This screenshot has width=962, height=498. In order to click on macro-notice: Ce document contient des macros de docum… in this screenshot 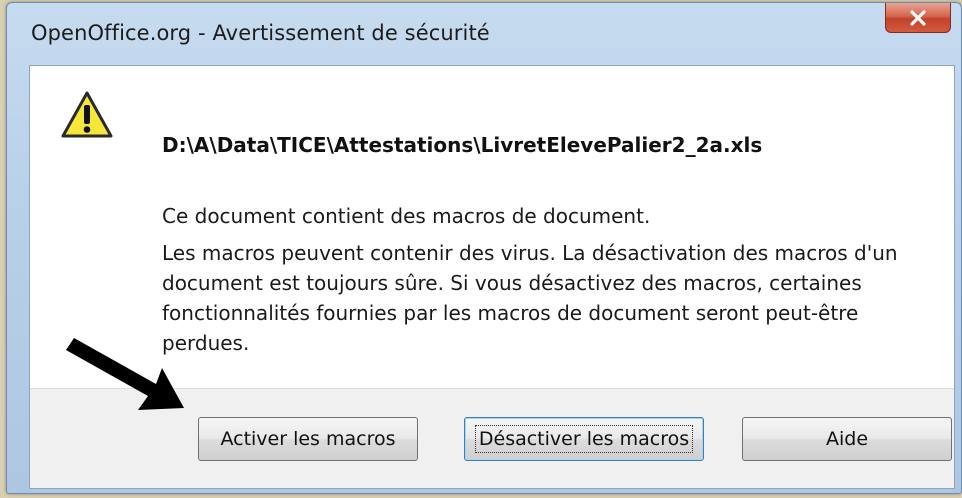, I will do `click(406, 216)`.